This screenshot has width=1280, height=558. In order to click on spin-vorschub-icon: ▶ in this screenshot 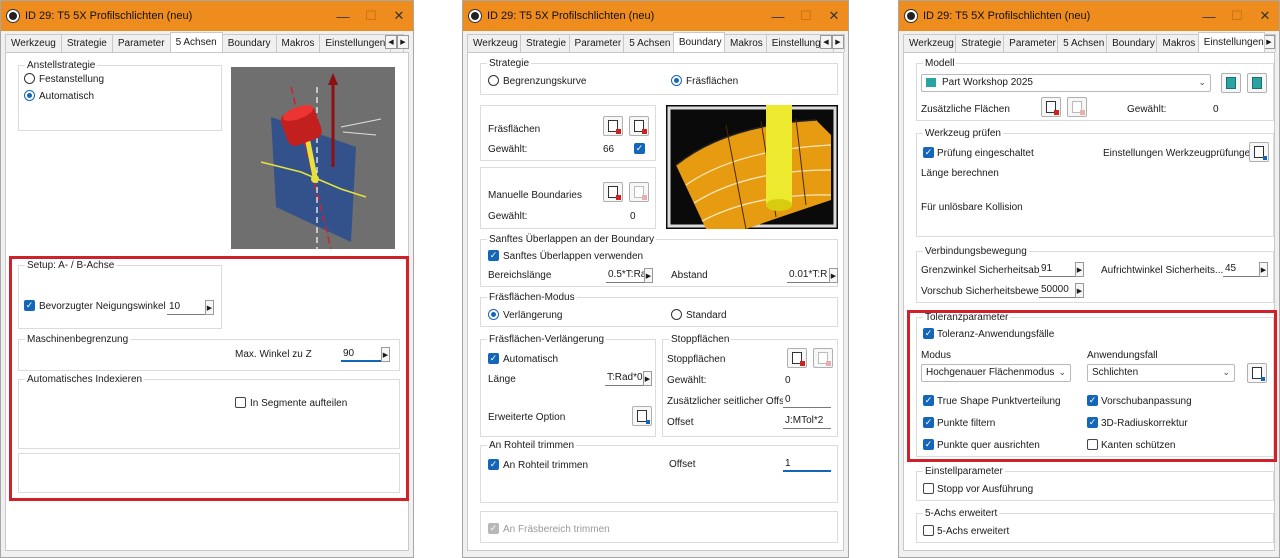, I will do `click(1079, 290)`.